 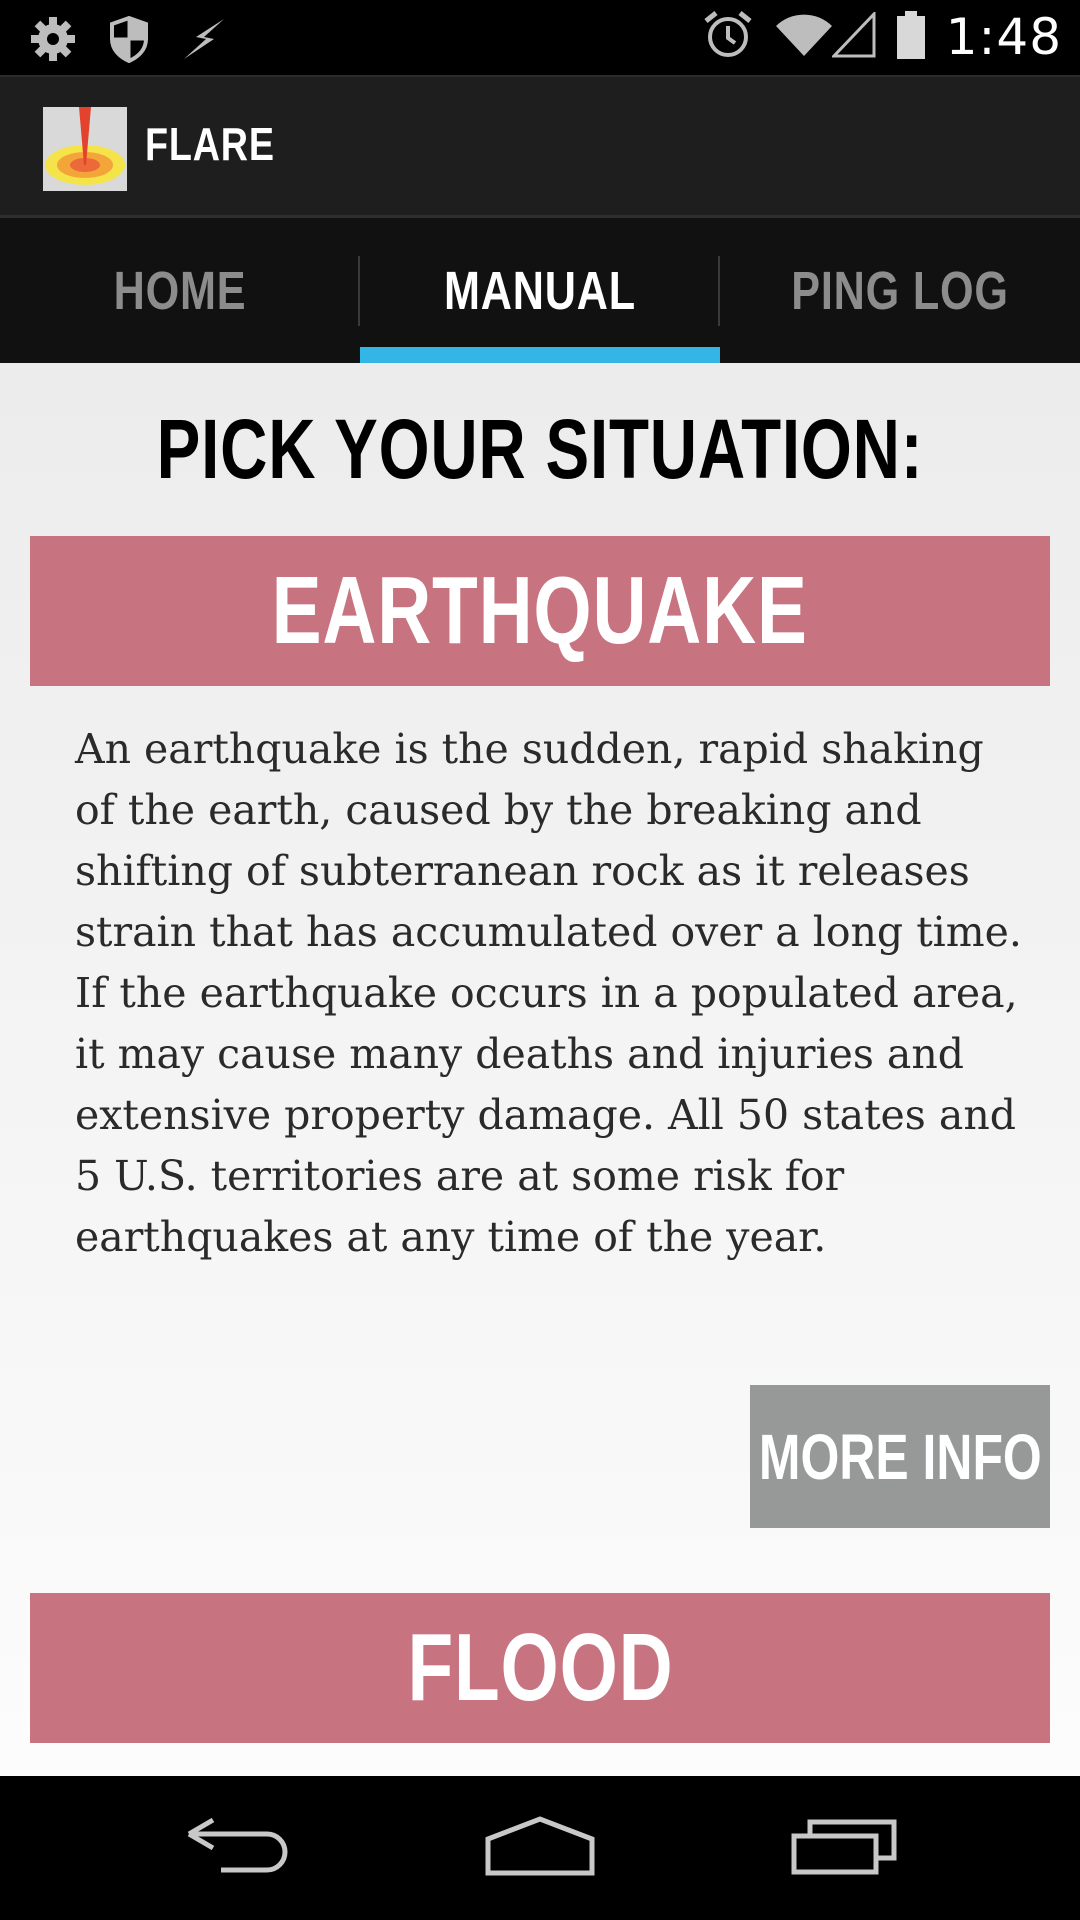 What do you see at coordinates (210, 144) in the screenshot?
I see `app-title: FLARE` at bounding box center [210, 144].